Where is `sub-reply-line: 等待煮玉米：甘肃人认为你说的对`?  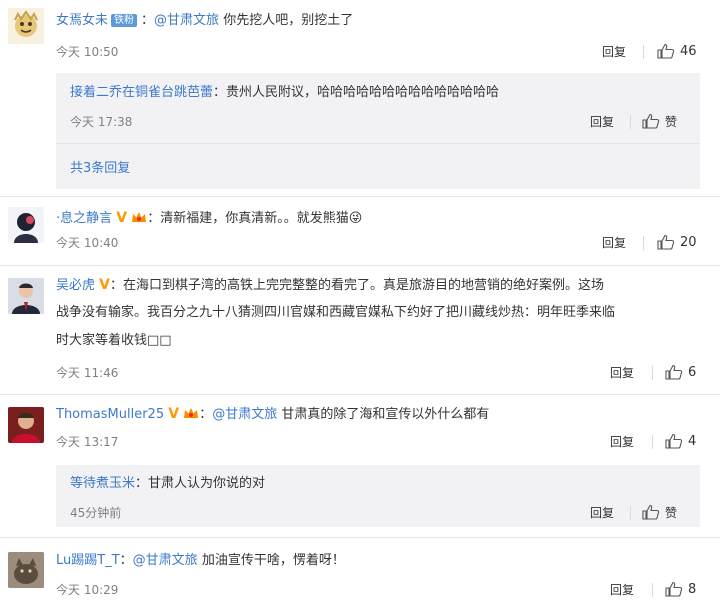 sub-reply-line: 等待煮玉米：甘肃人认为你说的对 is located at coordinates (168, 483).